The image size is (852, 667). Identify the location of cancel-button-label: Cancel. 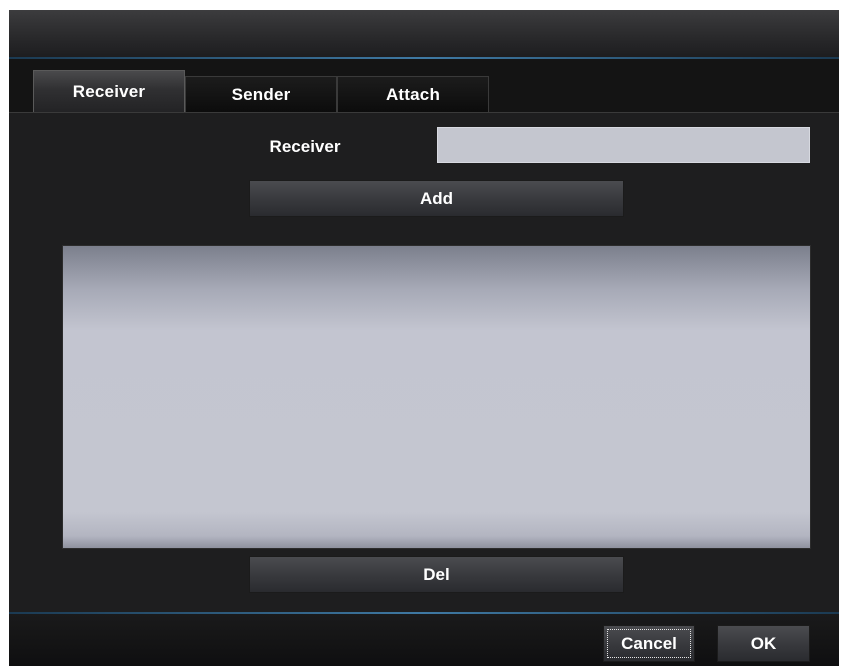
(649, 643).